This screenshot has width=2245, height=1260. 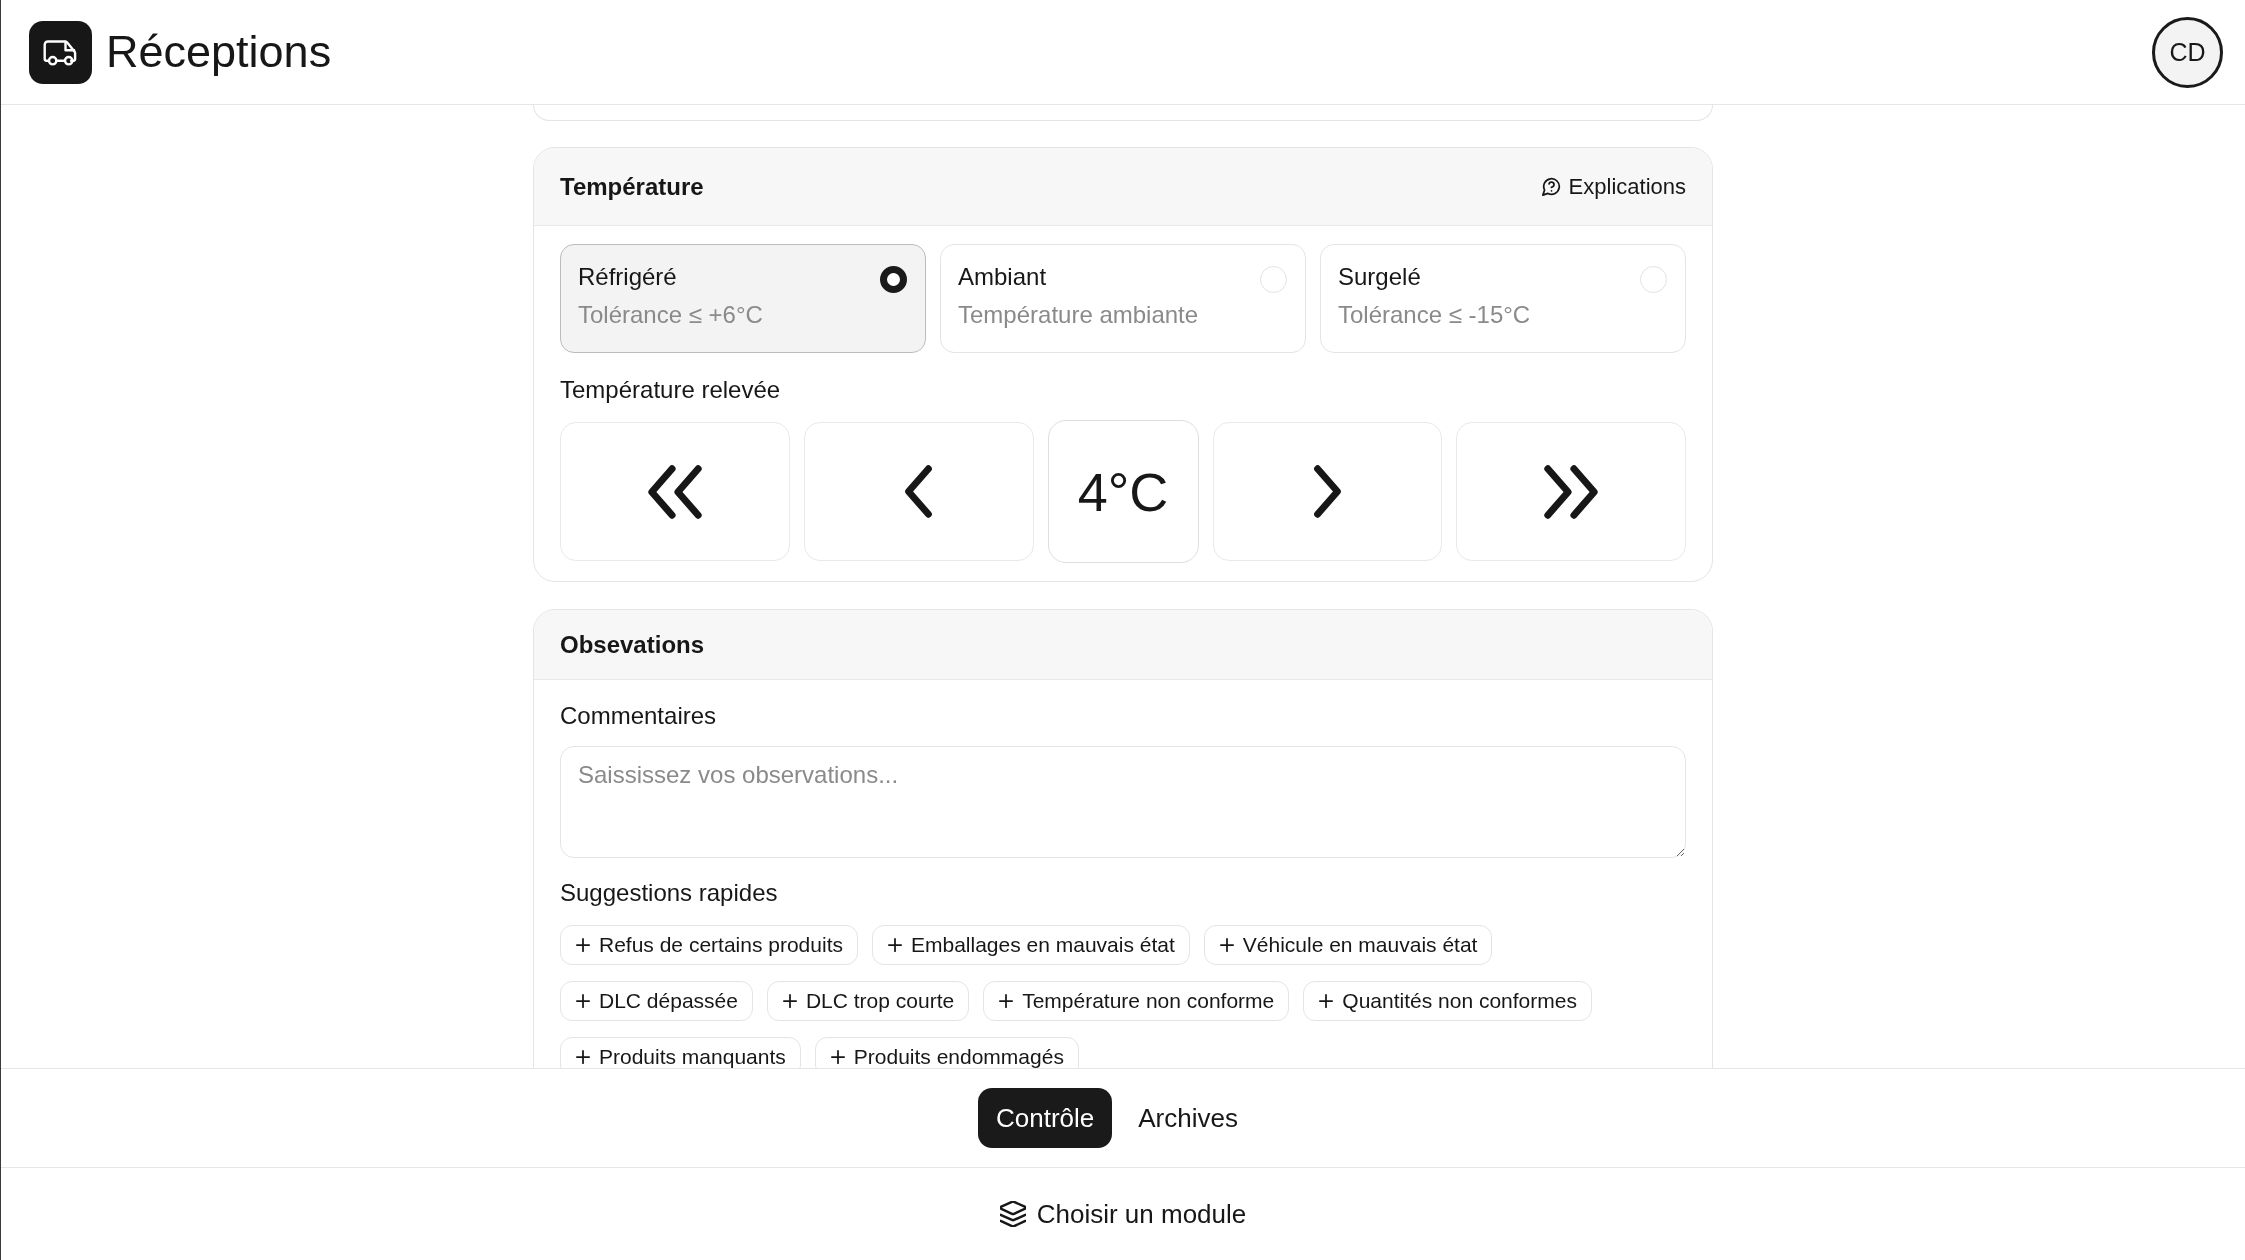 What do you see at coordinates (669, 893) in the screenshot?
I see `field-label: Suggestions rapides` at bounding box center [669, 893].